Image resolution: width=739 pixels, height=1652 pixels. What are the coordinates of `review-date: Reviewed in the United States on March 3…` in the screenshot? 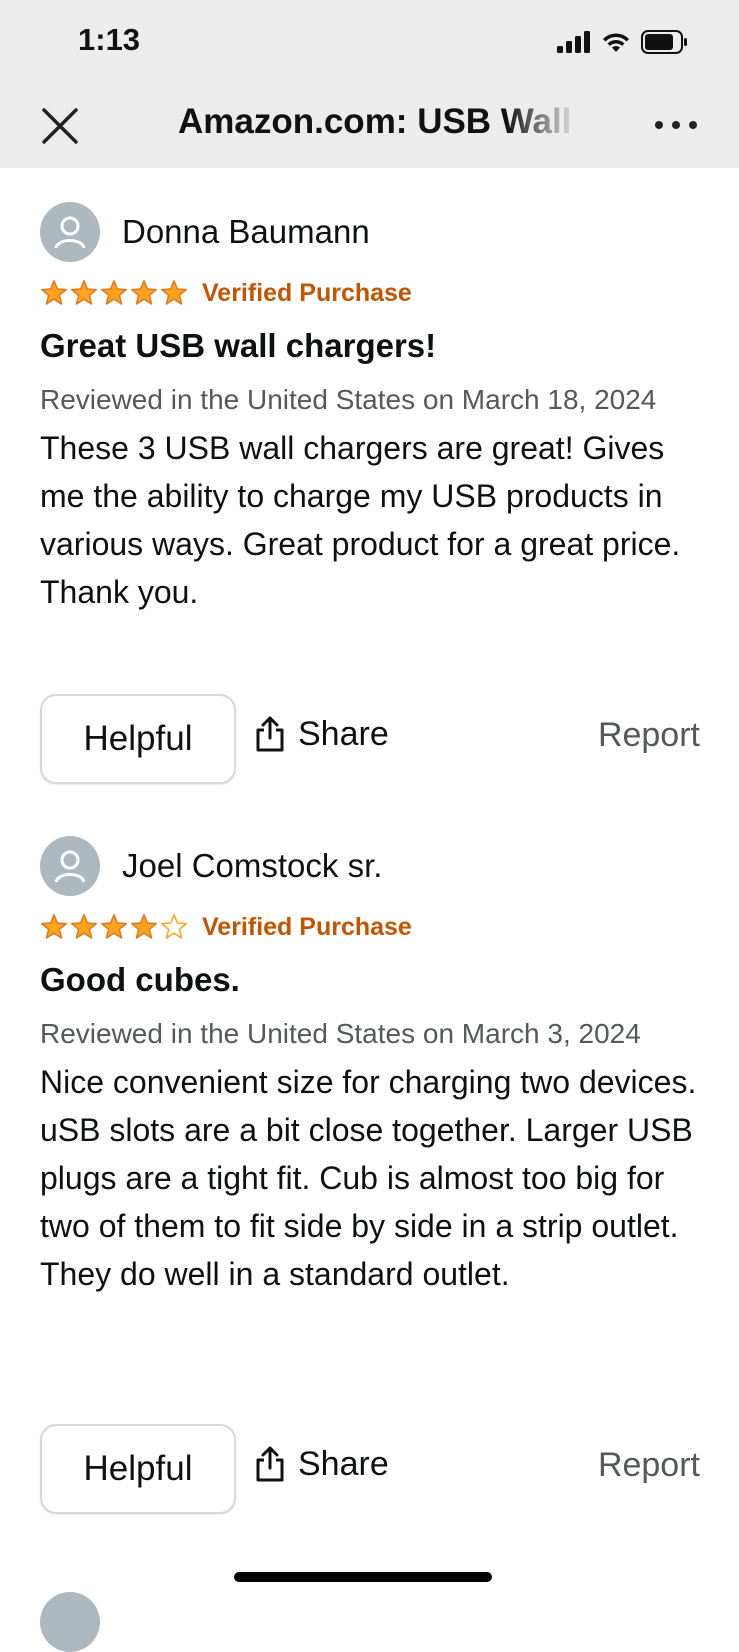 It's located at (340, 1033).